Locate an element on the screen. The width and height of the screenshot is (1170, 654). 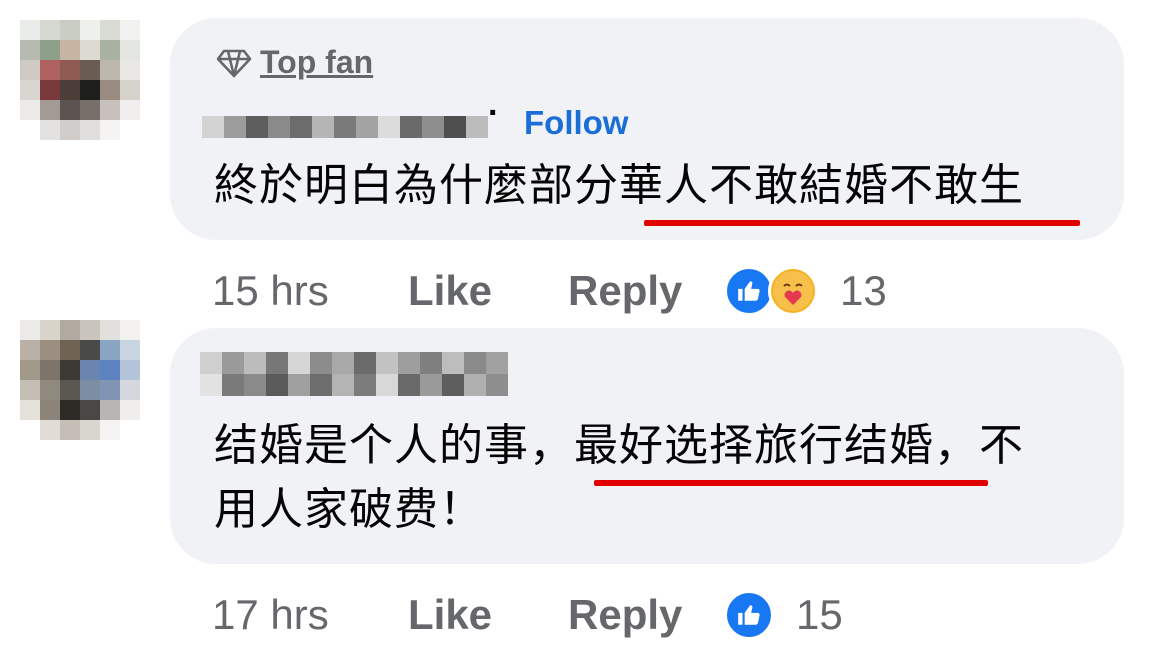
reactions-summary: 13 is located at coordinates (805, 291).